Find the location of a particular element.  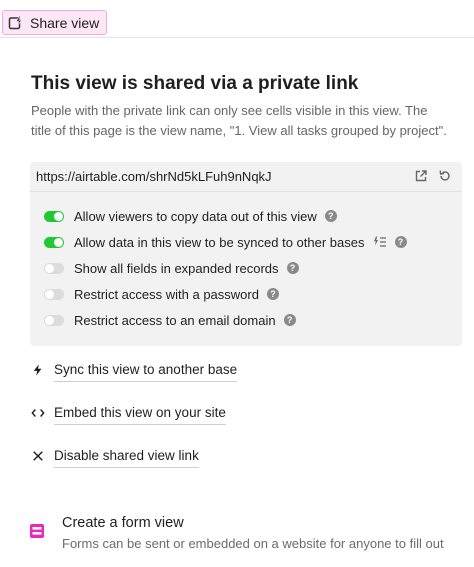

share-view-label: Share view is located at coordinates (65, 22).